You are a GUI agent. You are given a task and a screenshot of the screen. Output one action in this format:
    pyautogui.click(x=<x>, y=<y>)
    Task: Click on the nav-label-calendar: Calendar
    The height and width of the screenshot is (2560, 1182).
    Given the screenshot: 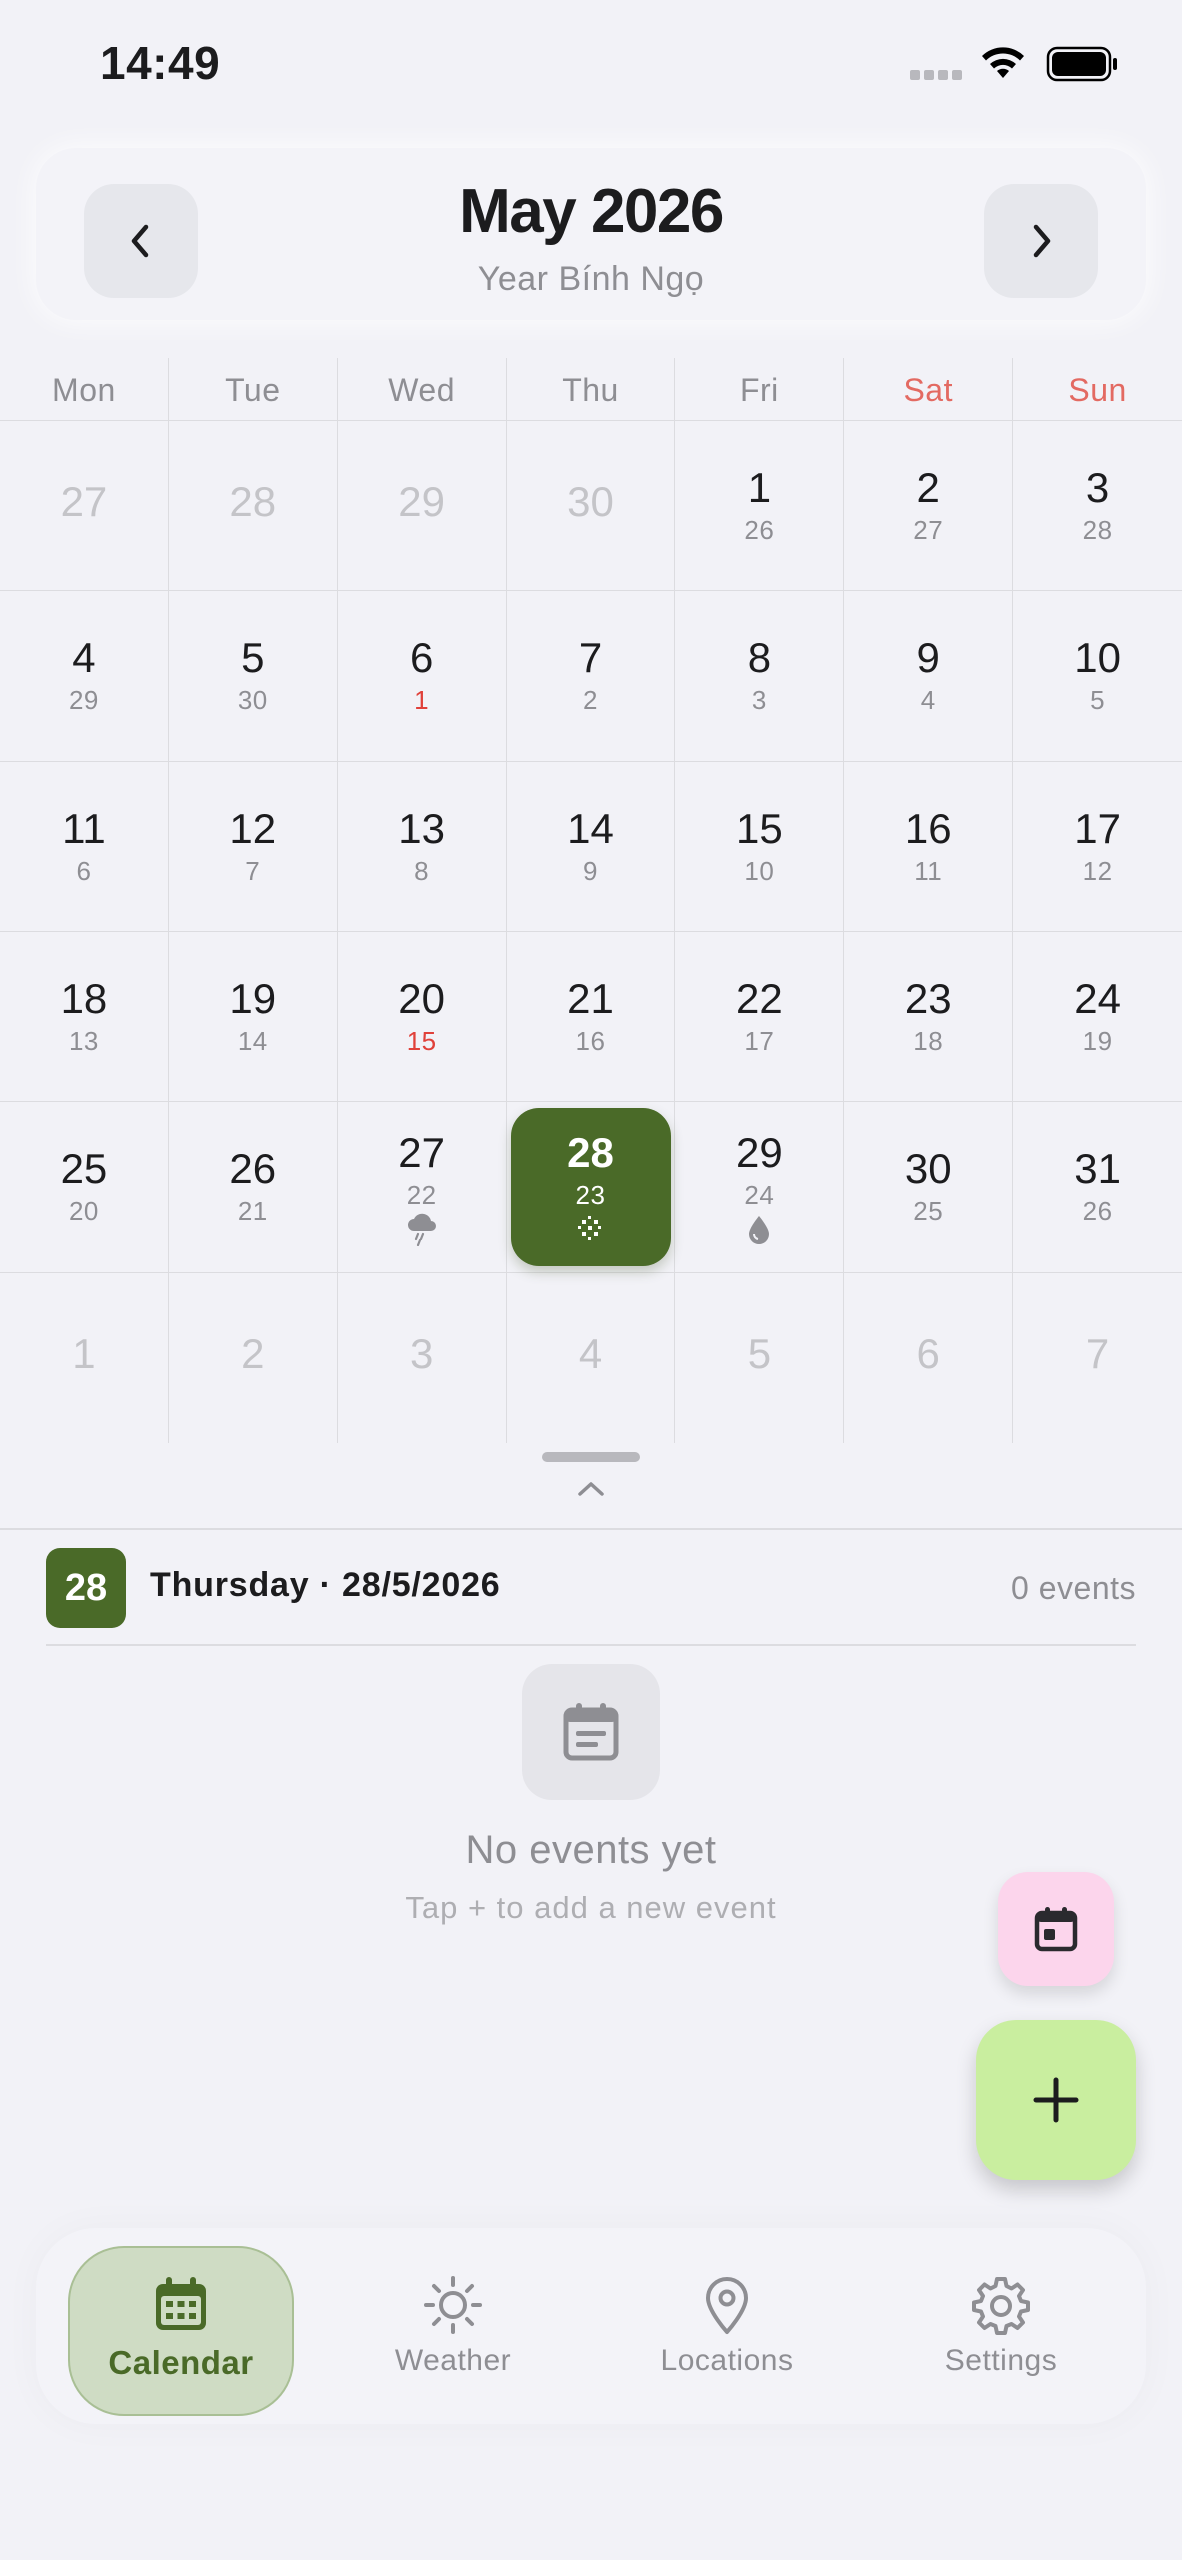 What is the action you would take?
    pyautogui.click(x=181, y=2362)
    